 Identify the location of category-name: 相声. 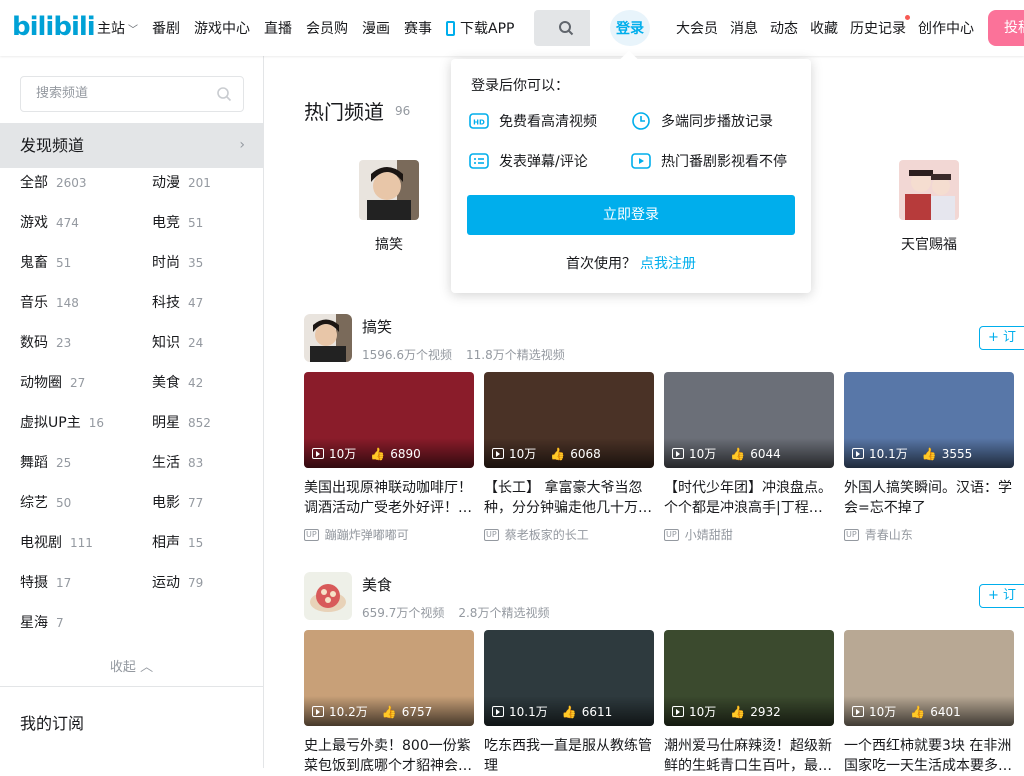
(166, 543).